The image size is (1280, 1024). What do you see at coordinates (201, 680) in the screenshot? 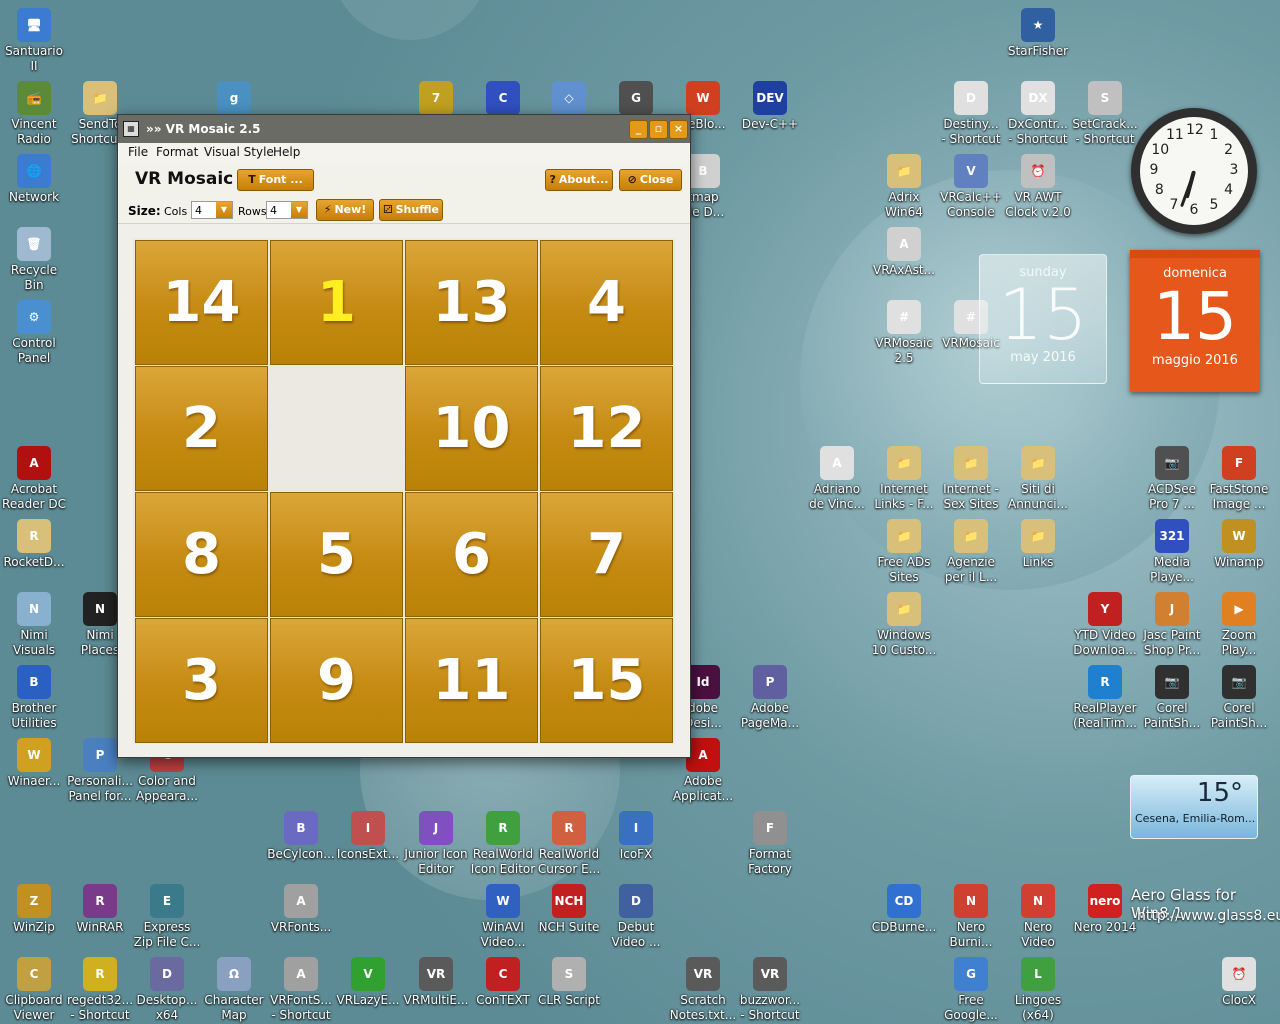
I see `puzzle-tile-3: 3` at bounding box center [201, 680].